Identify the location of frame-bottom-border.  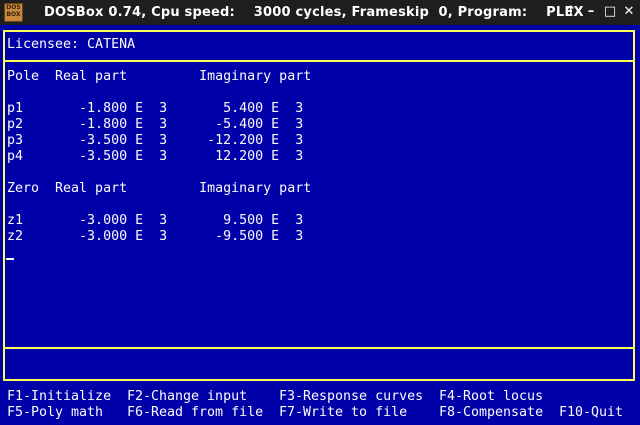
(319, 380).